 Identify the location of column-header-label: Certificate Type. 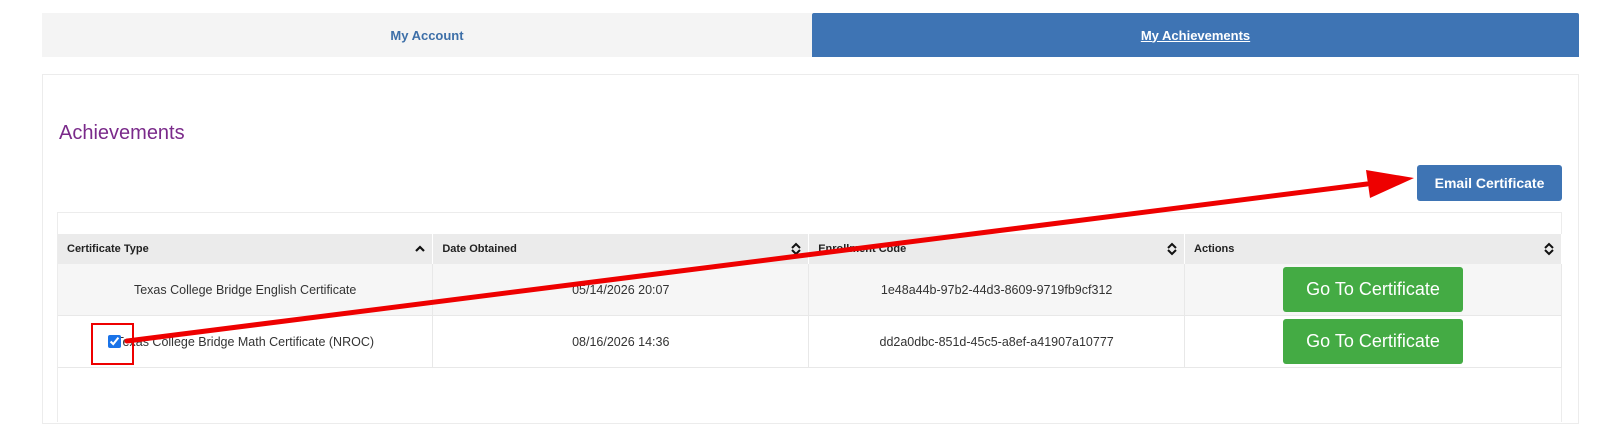
(108, 249).